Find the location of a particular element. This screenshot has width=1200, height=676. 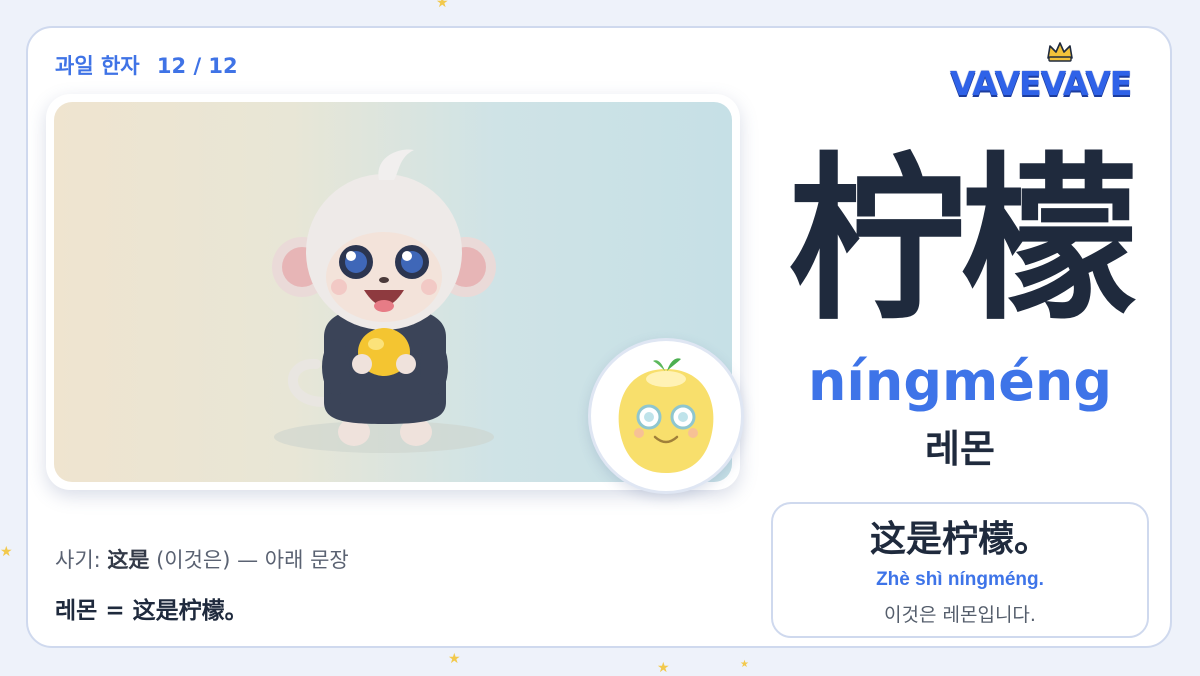

example-sentence-box: 这是柠檬。 Zhè shì níngméng. 이것은 레몬입니다. is located at coordinates (960, 570).